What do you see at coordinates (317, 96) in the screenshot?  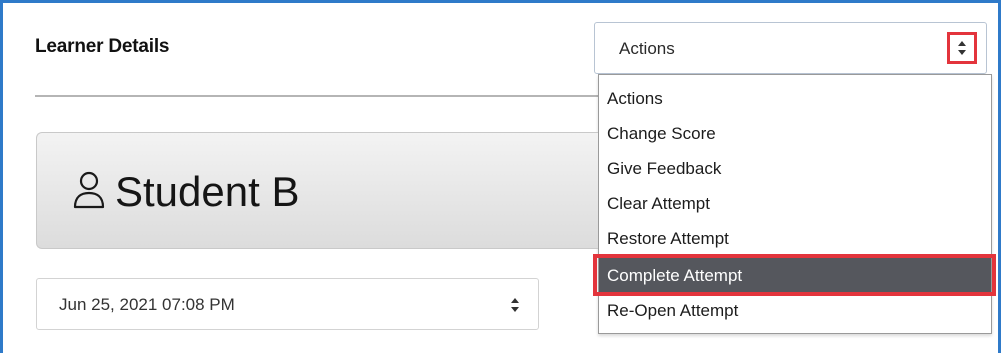 I see `title-divider` at bounding box center [317, 96].